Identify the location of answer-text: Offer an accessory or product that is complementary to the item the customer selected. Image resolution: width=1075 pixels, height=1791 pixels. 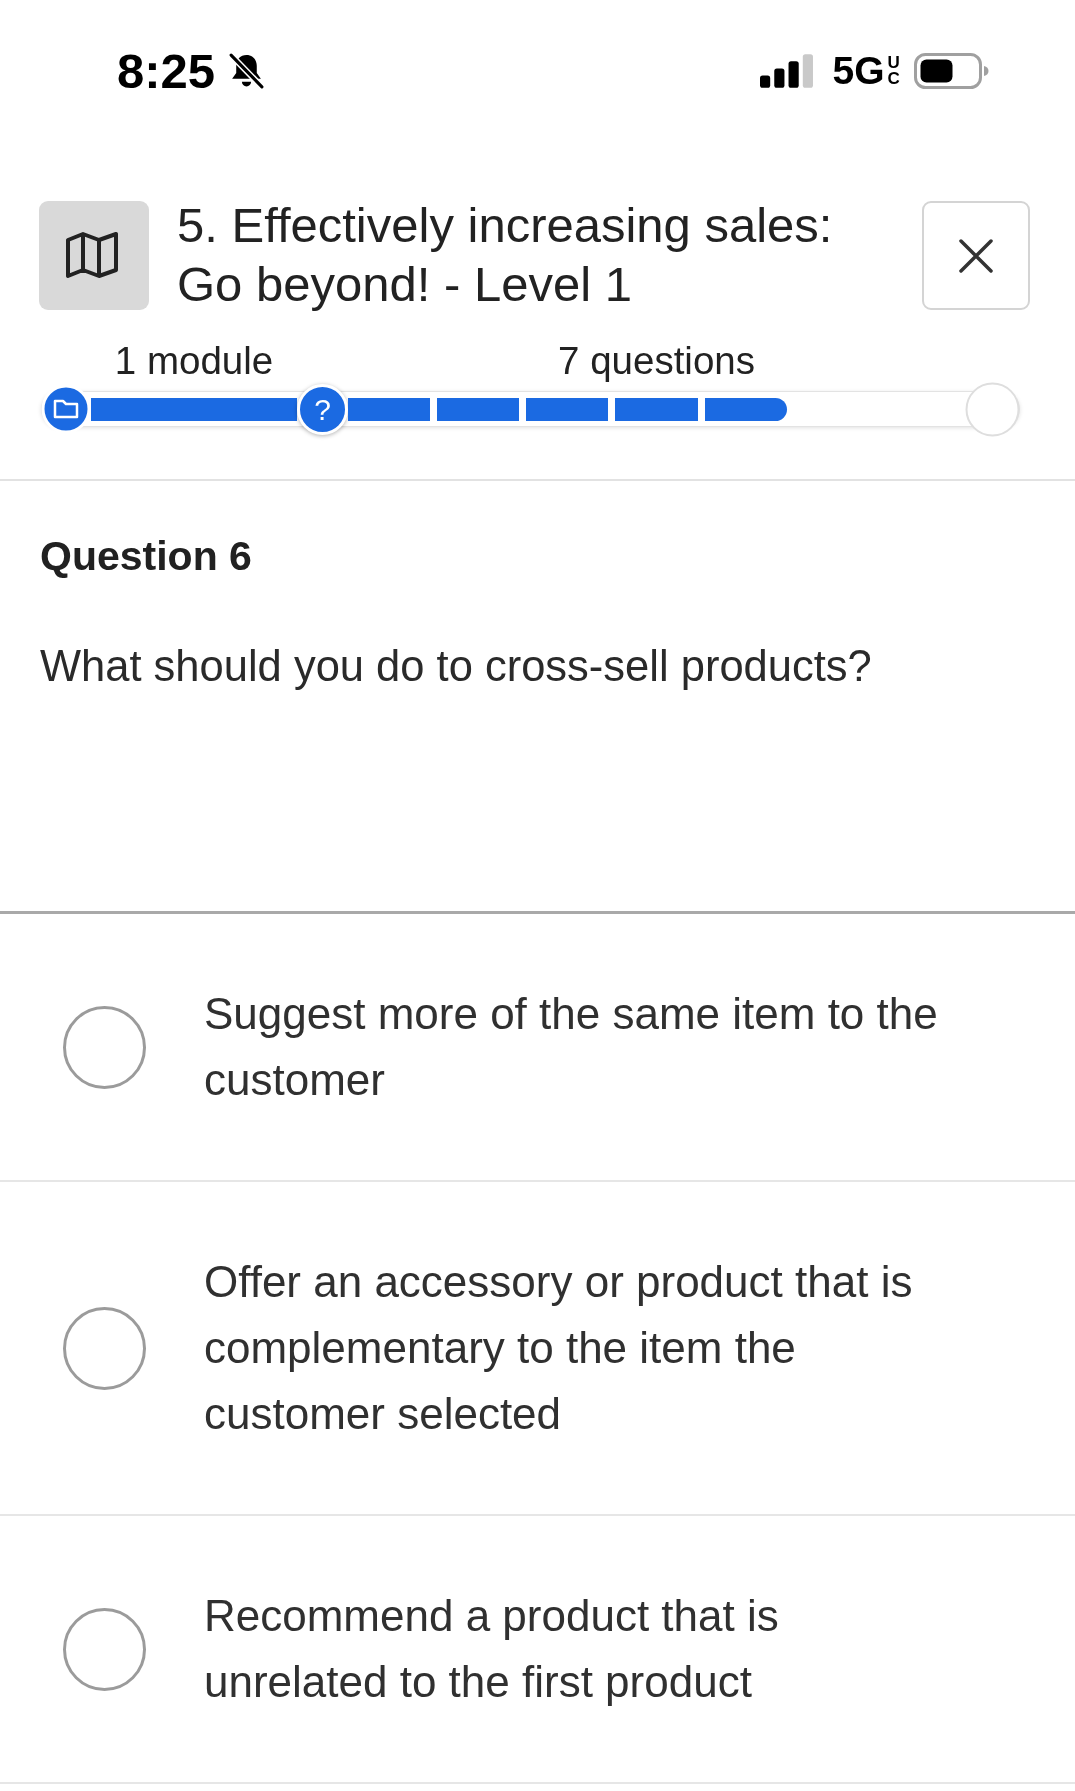
(559, 1348).